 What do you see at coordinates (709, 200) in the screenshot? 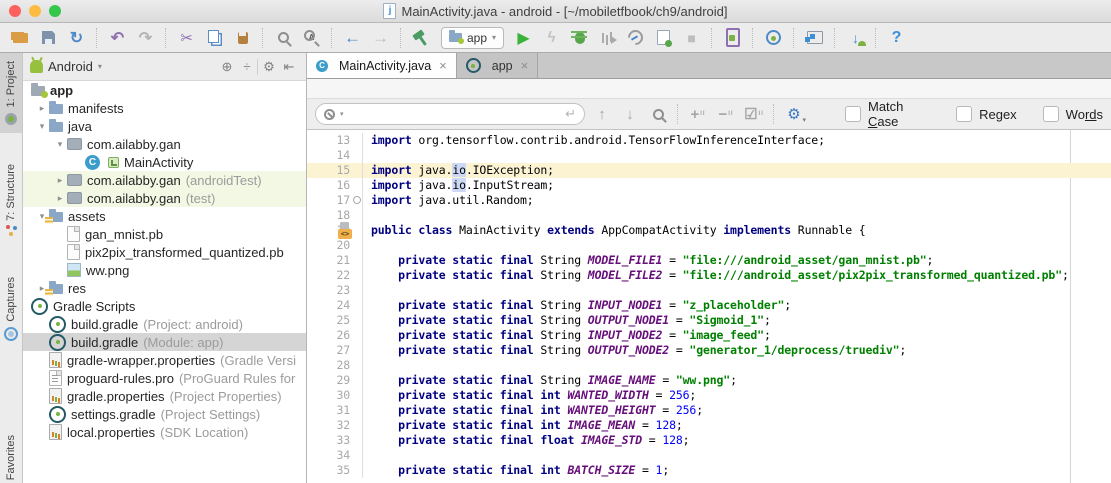
I see `code-line: 17 import java.util.Random;` at bounding box center [709, 200].